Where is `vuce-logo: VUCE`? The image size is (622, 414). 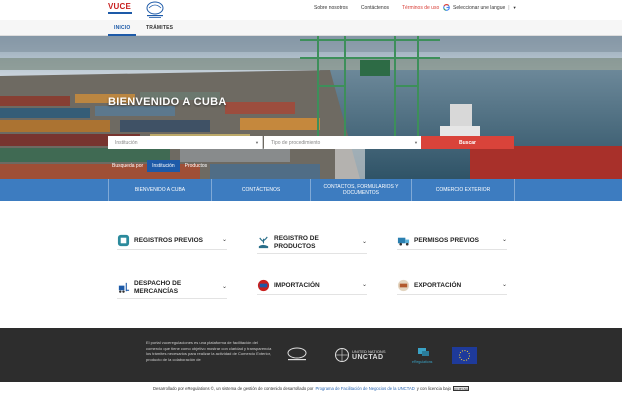 vuce-logo: VUCE is located at coordinates (120, 10).